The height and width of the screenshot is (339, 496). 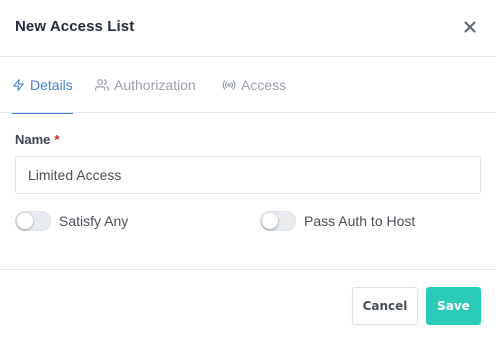 I want to click on pass-auth-switch, so click(x=278, y=221).